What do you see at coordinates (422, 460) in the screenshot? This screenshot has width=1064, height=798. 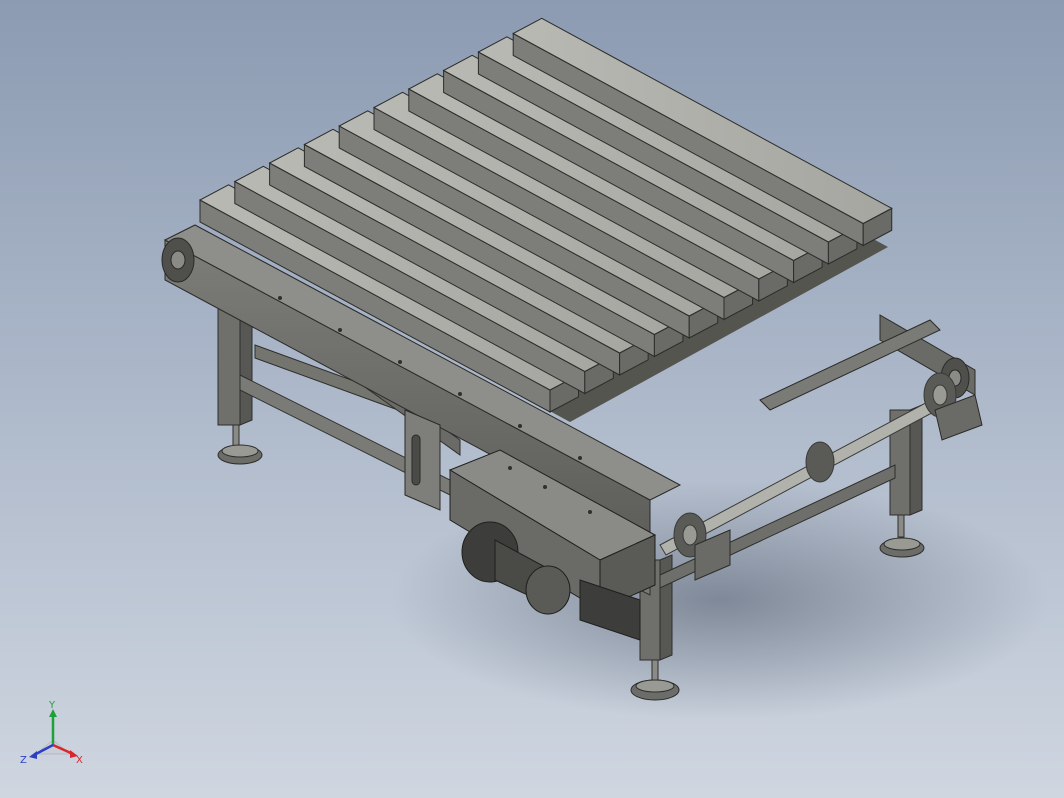 I see `chain-tensioner` at bounding box center [422, 460].